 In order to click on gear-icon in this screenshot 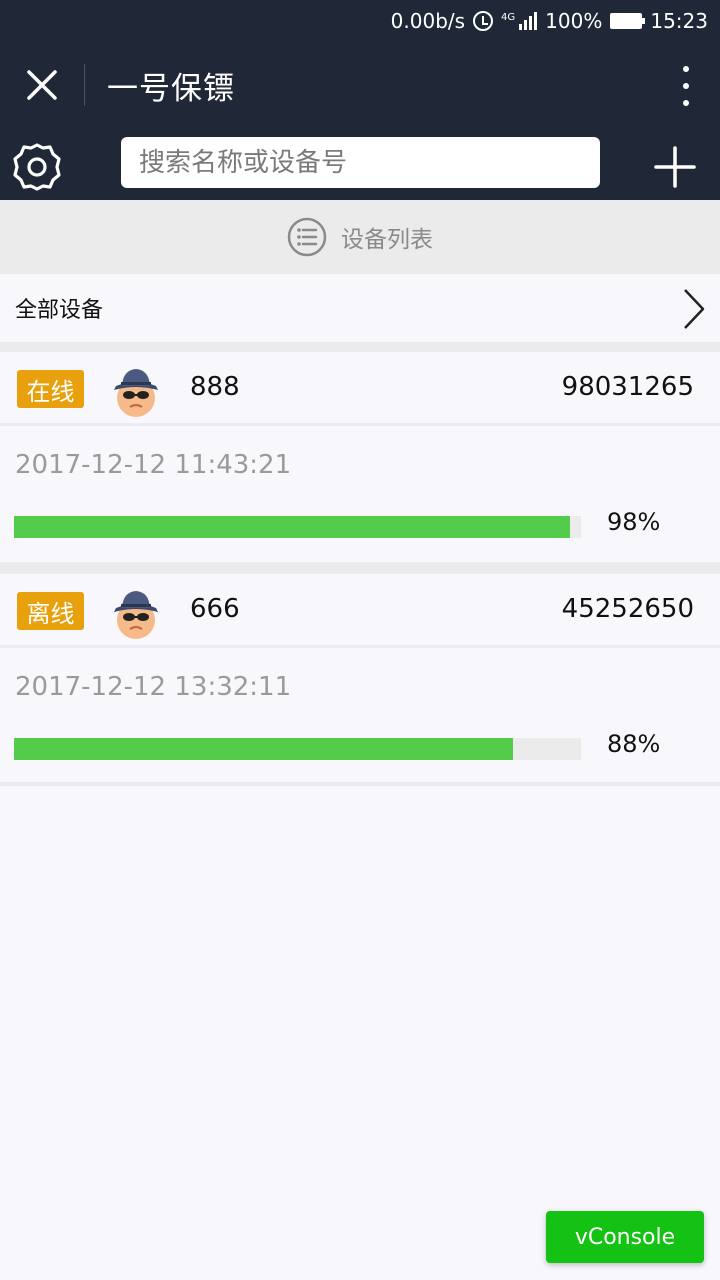, I will do `click(37, 167)`.